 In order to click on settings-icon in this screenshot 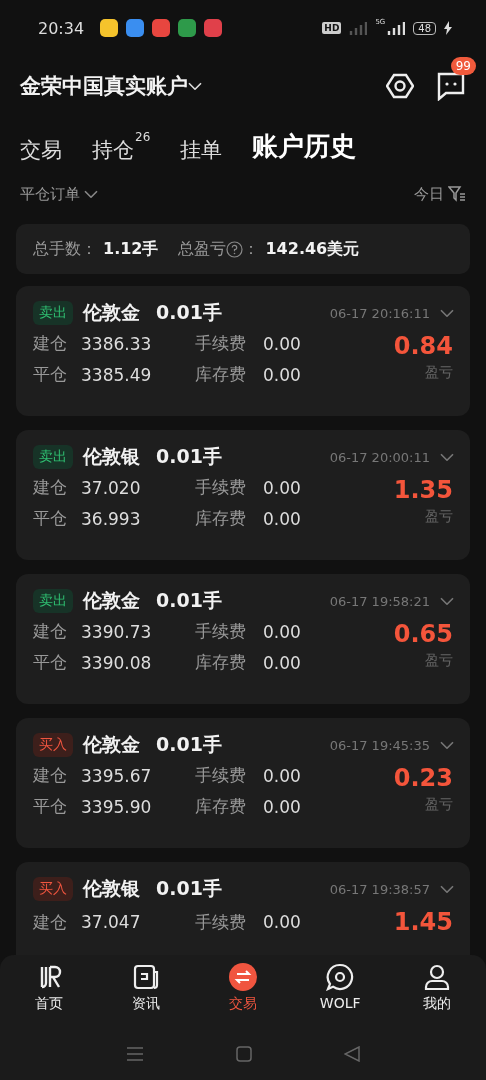, I will do `click(400, 86)`.